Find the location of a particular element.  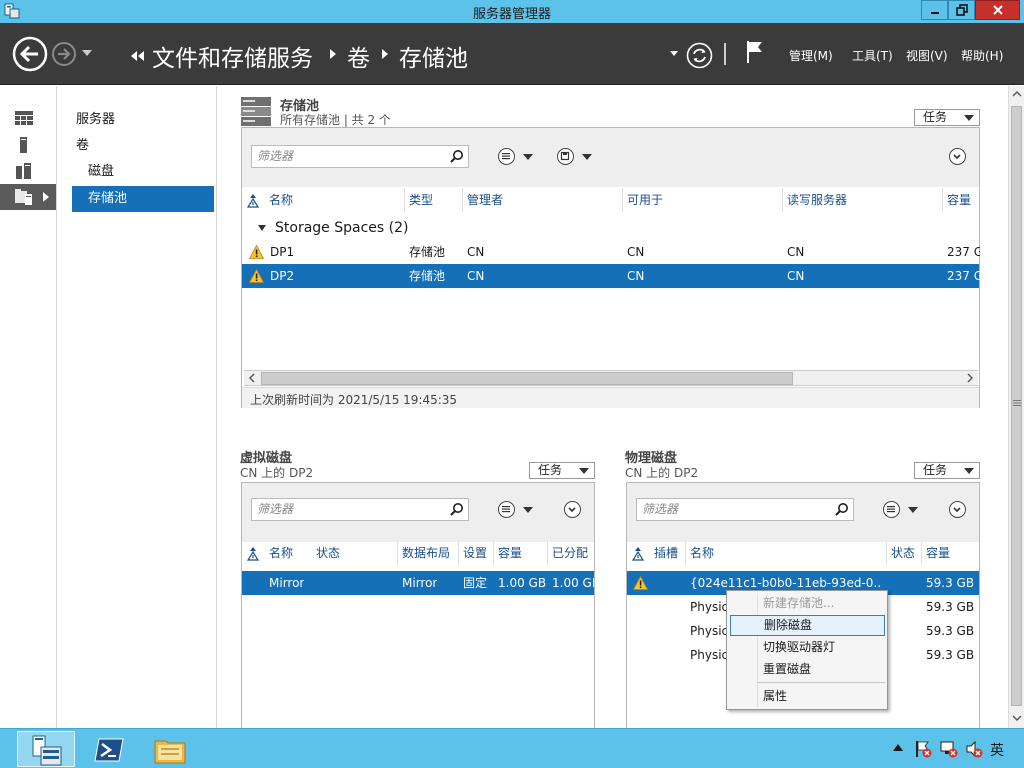

col-header-rw-server: 读写服务器 is located at coordinates (862, 200).